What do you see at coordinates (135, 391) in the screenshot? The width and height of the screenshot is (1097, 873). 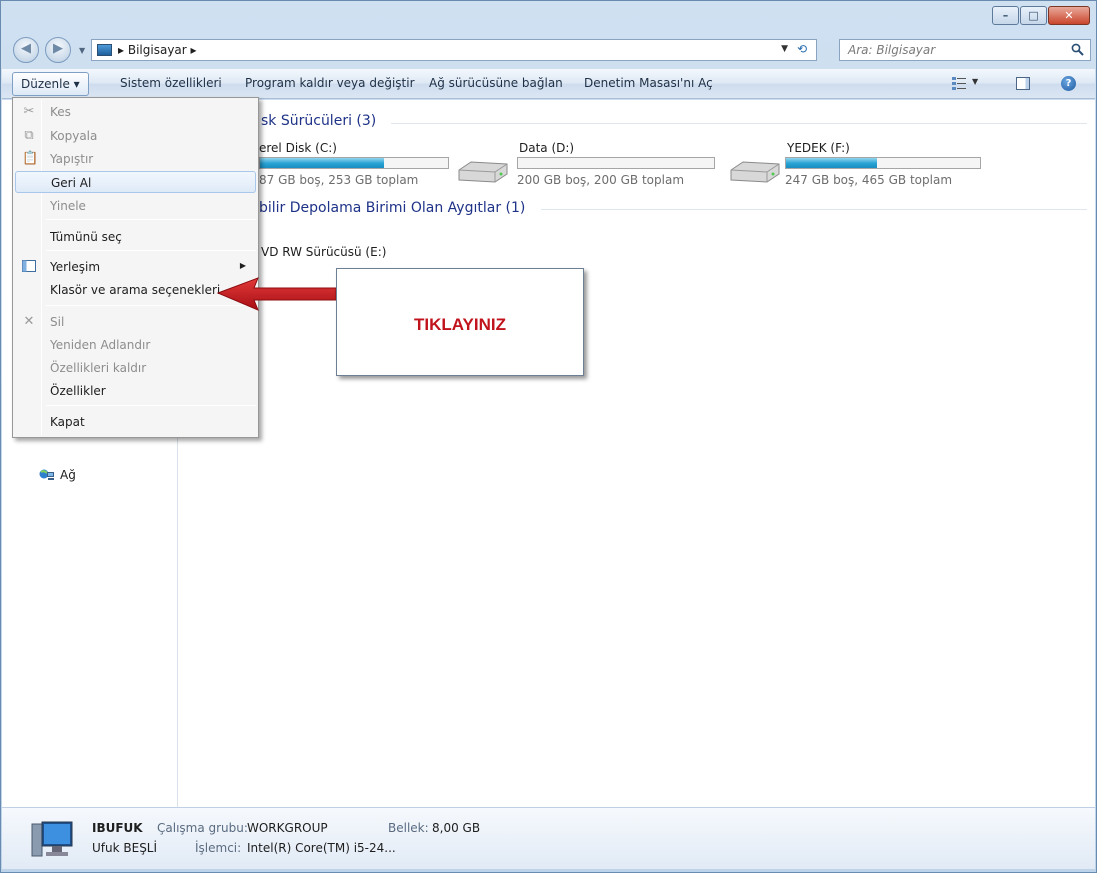 I see `menu-item-properties: Özellikler` at bounding box center [135, 391].